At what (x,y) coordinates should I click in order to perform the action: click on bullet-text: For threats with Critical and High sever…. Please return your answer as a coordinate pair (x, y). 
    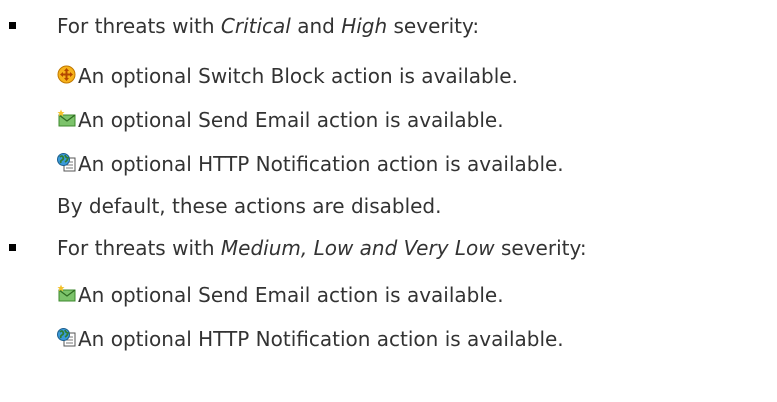
    Looking at the image, I should click on (268, 26).